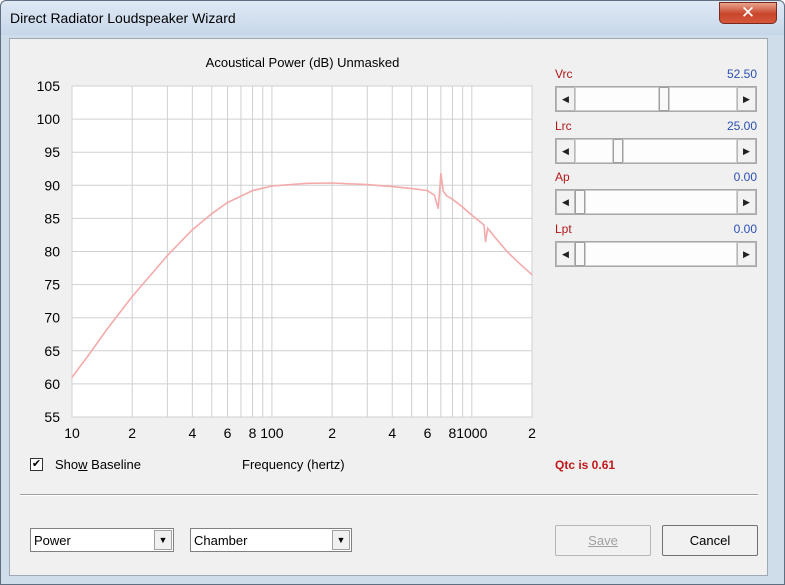  I want to click on param-value: 52.50, so click(741, 74).